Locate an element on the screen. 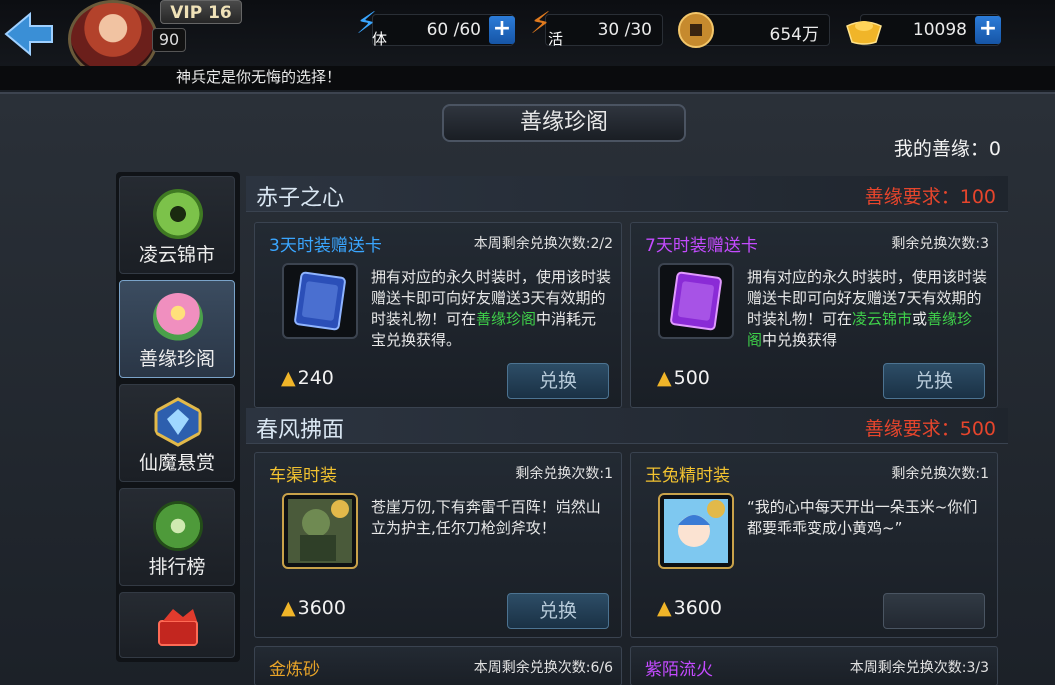  armored-warrior-portrait-icon is located at coordinates (320, 531).